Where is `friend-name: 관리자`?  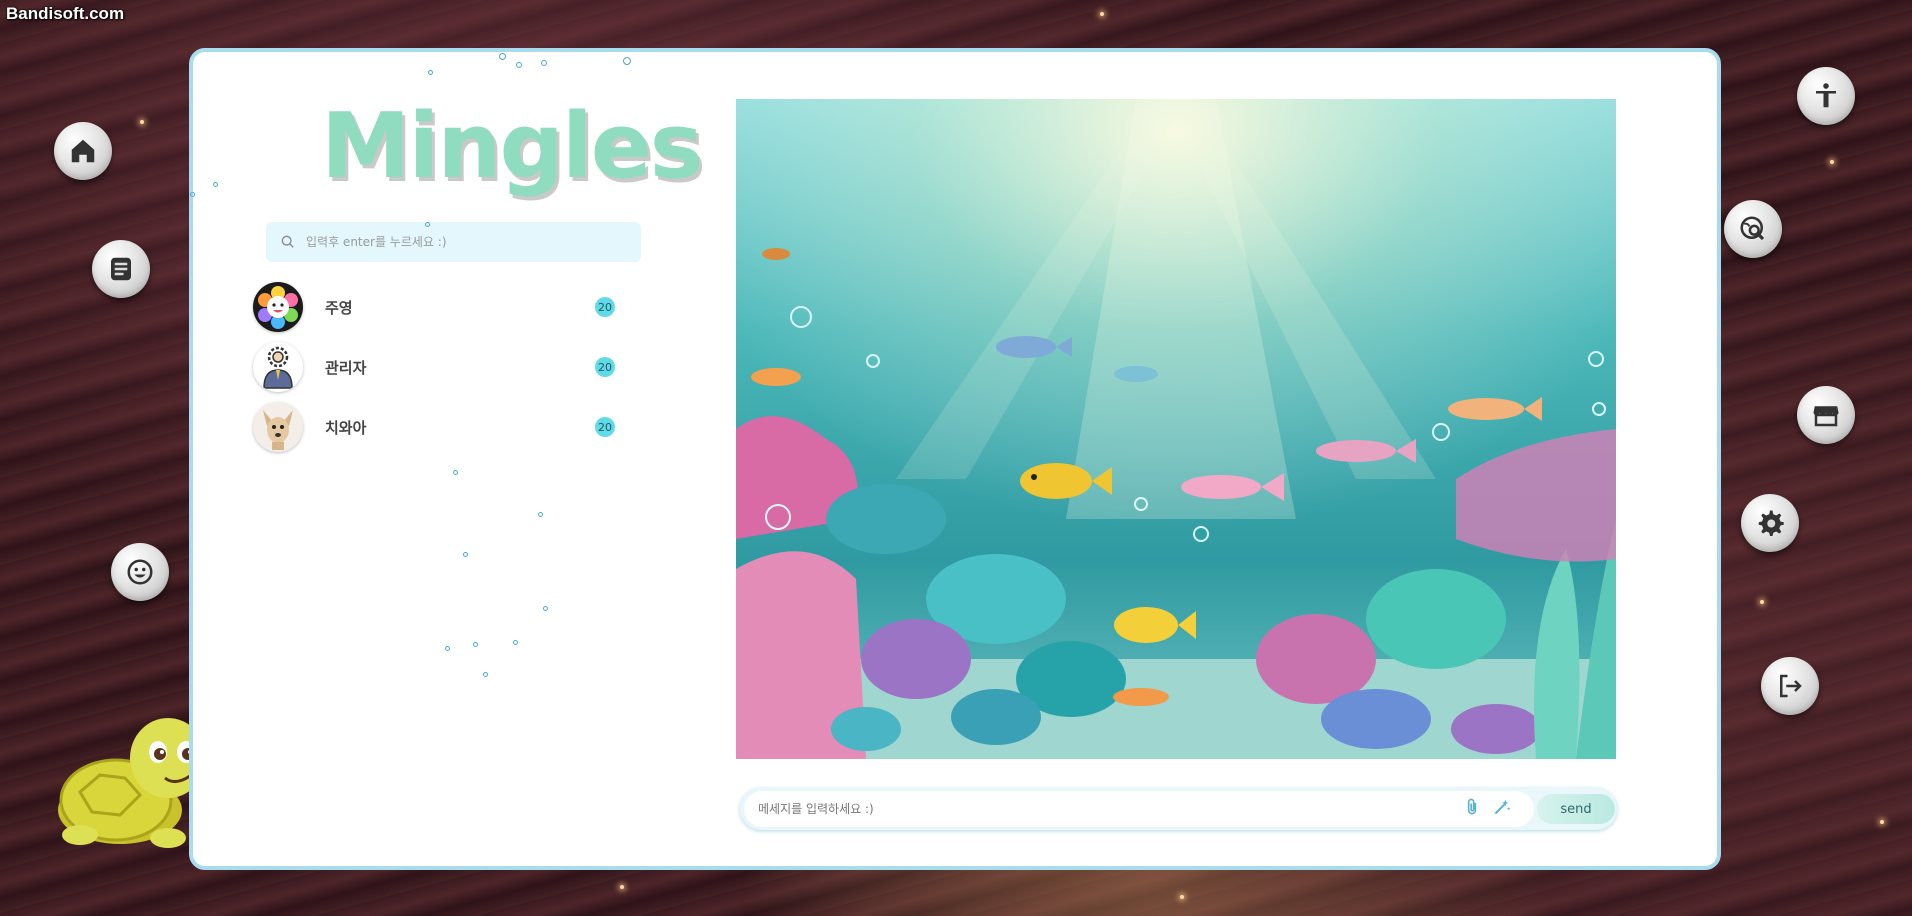 friend-name: 관리자 is located at coordinates (346, 367).